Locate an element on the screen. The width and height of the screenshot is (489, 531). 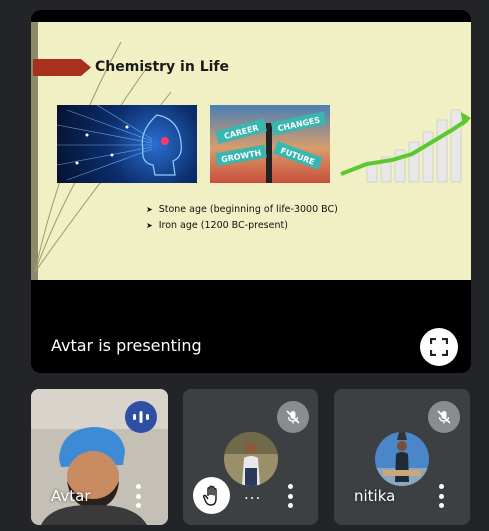
raised-hand-icon is located at coordinates (209, 495).